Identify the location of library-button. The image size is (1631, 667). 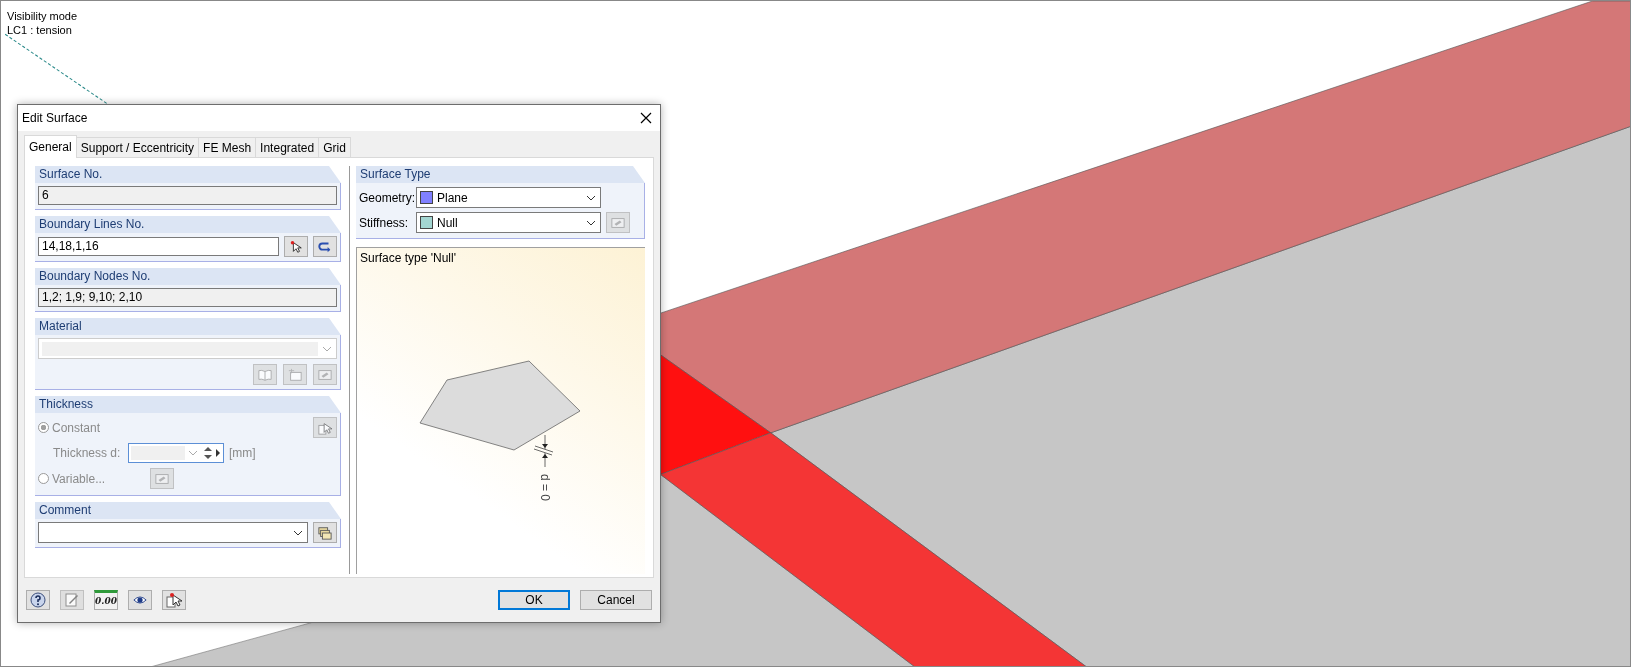
(265, 374).